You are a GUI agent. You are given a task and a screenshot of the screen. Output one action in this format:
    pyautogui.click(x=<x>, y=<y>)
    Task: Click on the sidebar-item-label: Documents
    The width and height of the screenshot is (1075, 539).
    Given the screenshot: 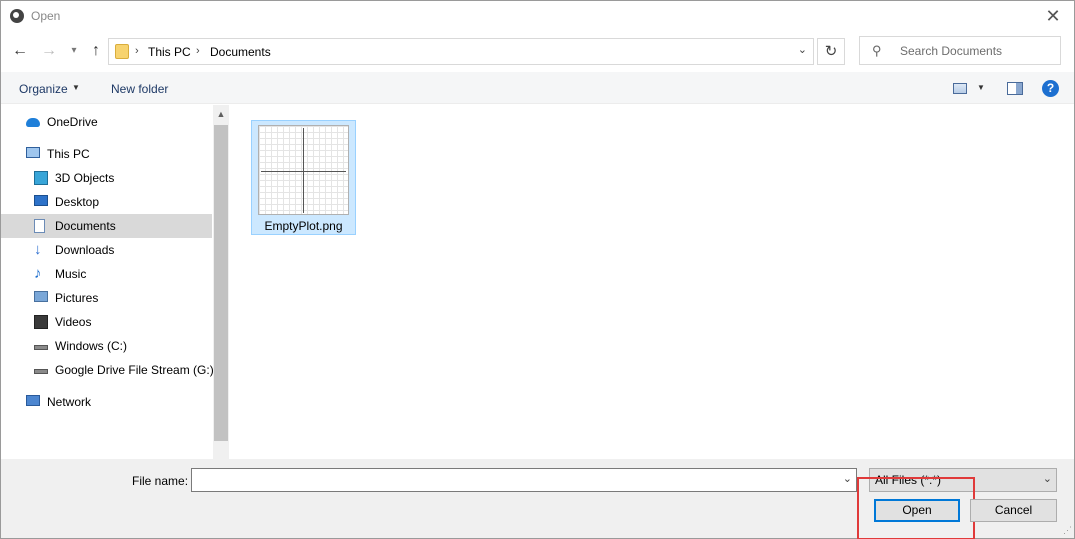 What is the action you would take?
    pyautogui.click(x=85, y=226)
    